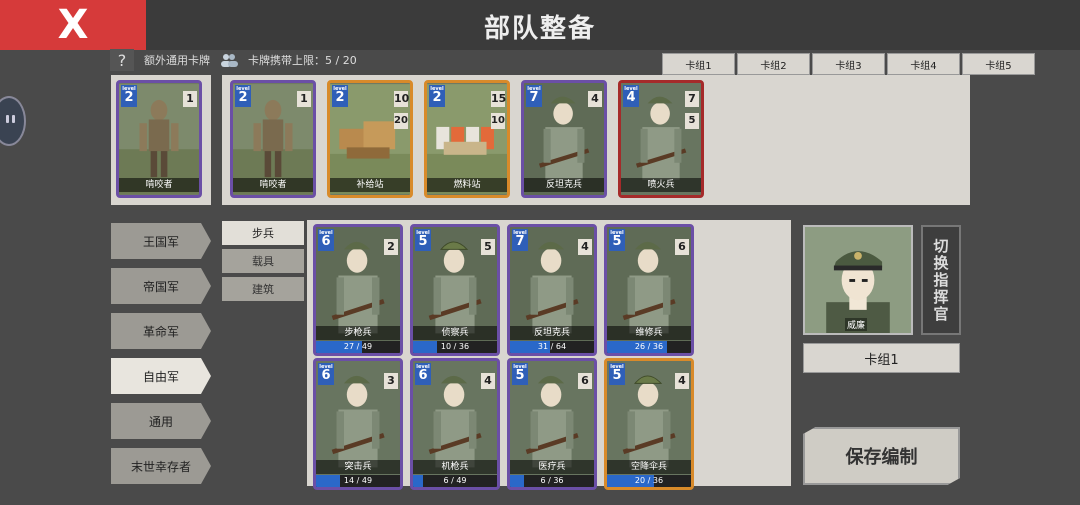 The height and width of the screenshot is (505, 1080). What do you see at coordinates (161, 376) in the screenshot?
I see `faction-tab: 自由军` at bounding box center [161, 376].